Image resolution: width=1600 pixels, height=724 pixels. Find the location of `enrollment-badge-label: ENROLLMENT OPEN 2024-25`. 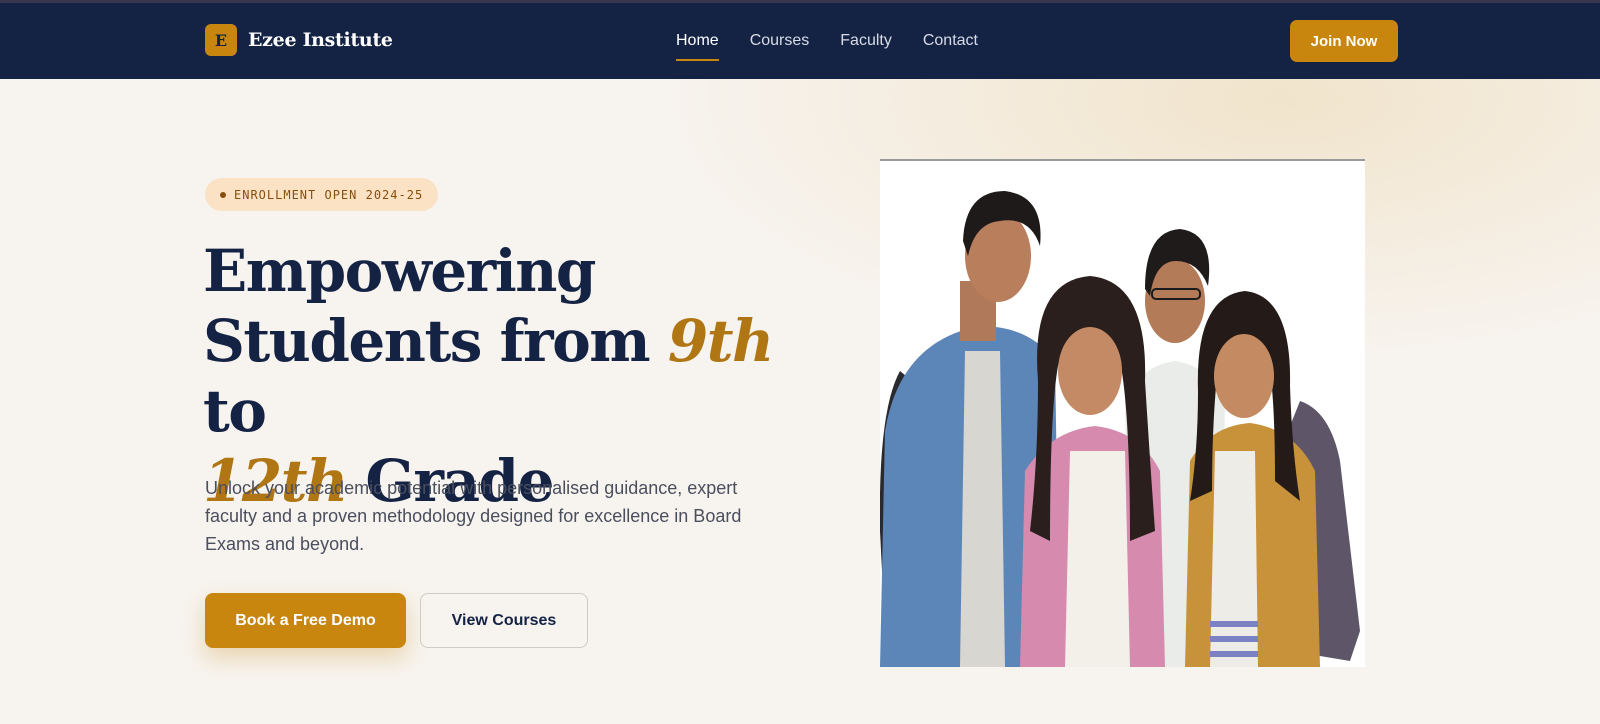

enrollment-badge-label: ENROLLMENT OPEN 2024-25 is located at coordinates (329, 194).